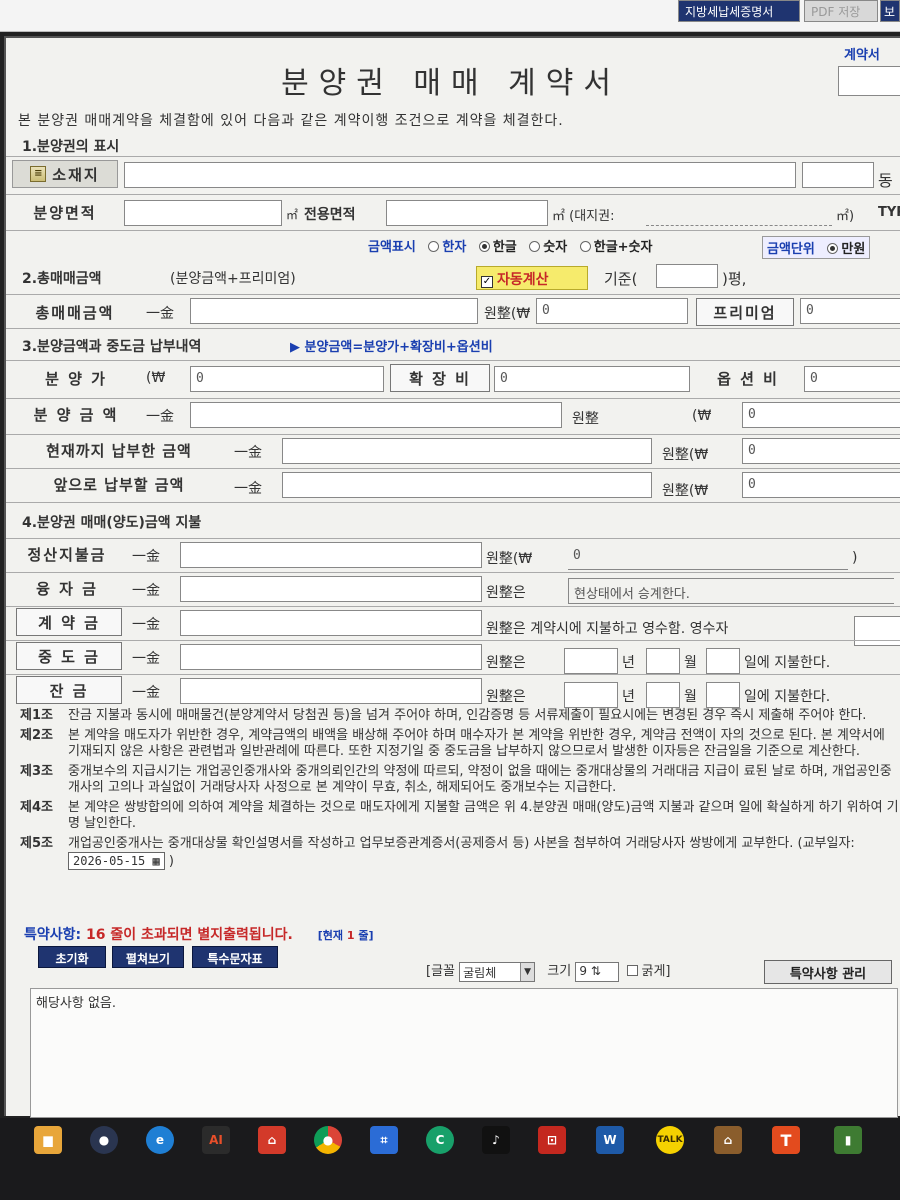 The image size is (900, 1200). What do you see at coordinates (728, 1140) in the screenshot?
I see `house-icon: ⌂` at bounding box center [728, 1140].